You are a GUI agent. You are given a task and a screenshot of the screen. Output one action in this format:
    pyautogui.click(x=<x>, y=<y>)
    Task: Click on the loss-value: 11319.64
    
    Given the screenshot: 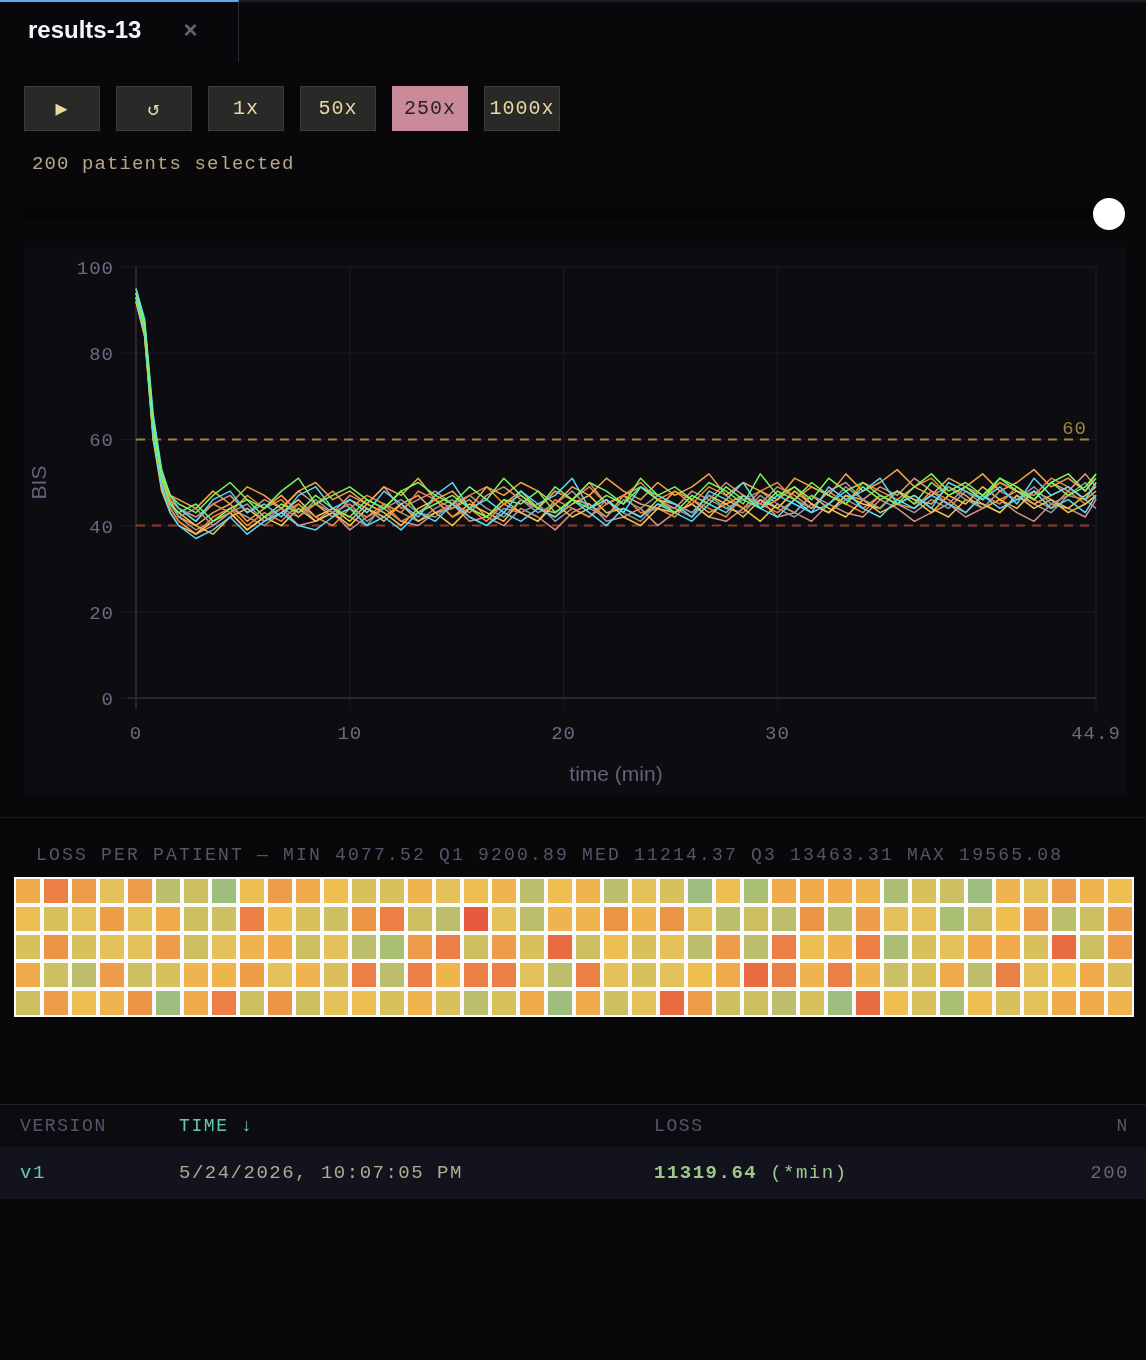 What is the action you would take?
    pyautogui.click(x=706, y=1173)
    